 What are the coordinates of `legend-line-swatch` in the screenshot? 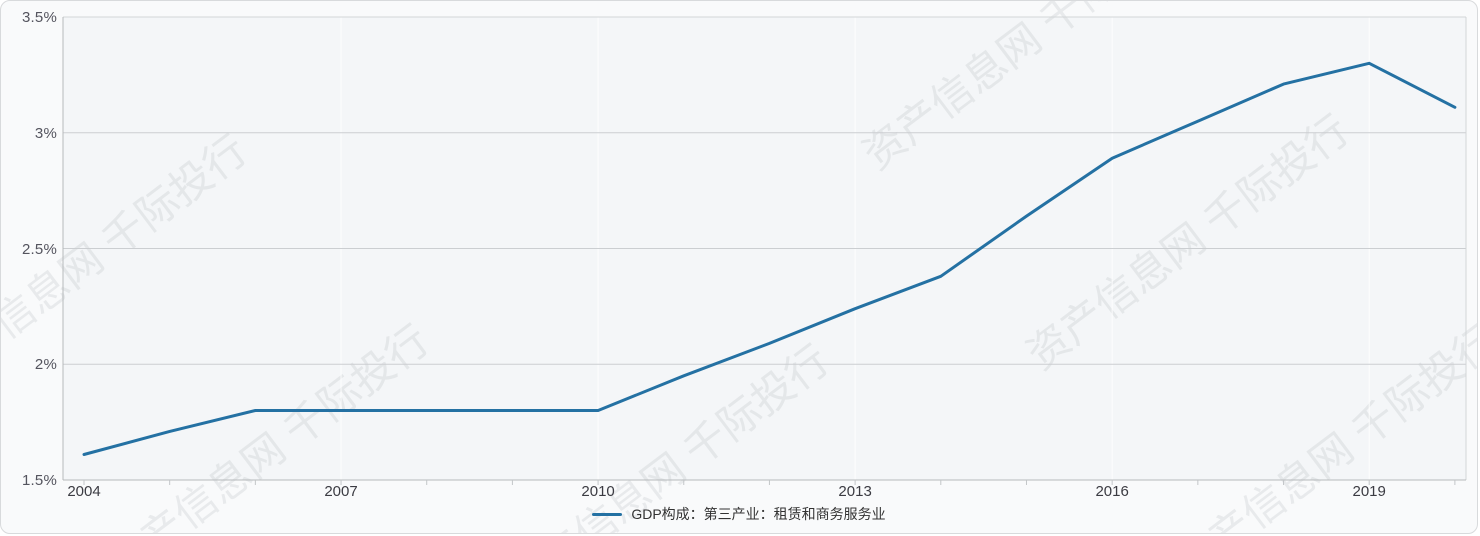 It's located at (607, 514).